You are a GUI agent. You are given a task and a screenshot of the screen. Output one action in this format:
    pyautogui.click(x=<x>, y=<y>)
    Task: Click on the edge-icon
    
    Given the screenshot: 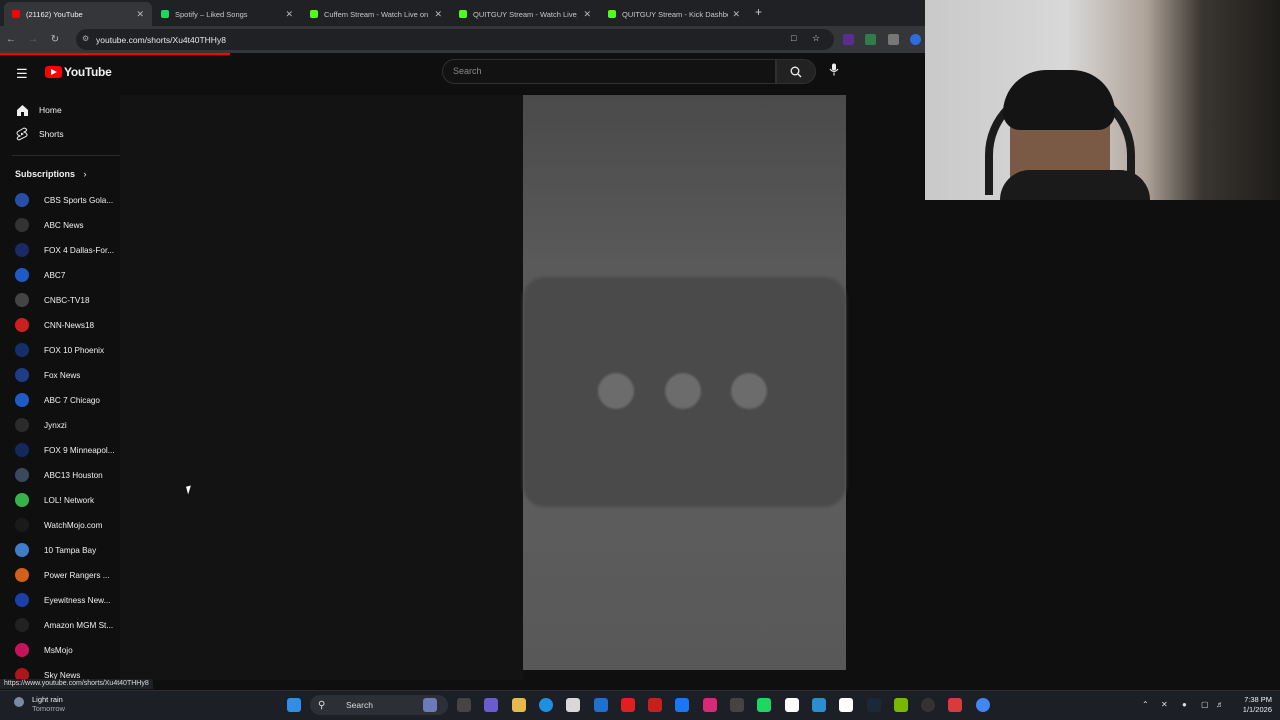 What is the action you would take?
    pyautogui.click(x=545, y=705)
    